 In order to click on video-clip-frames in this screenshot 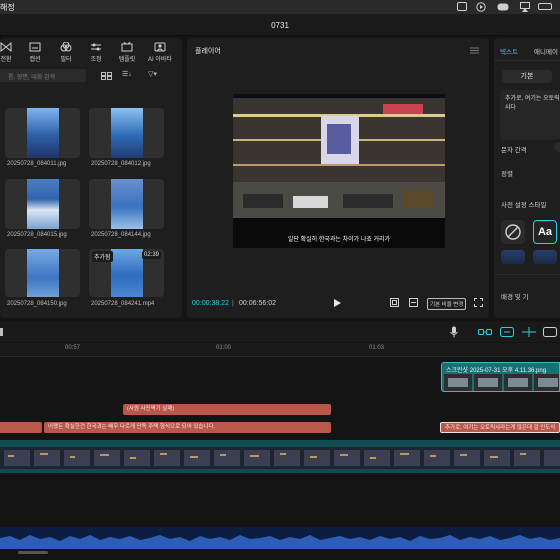, I will do `click(280, 458)`.